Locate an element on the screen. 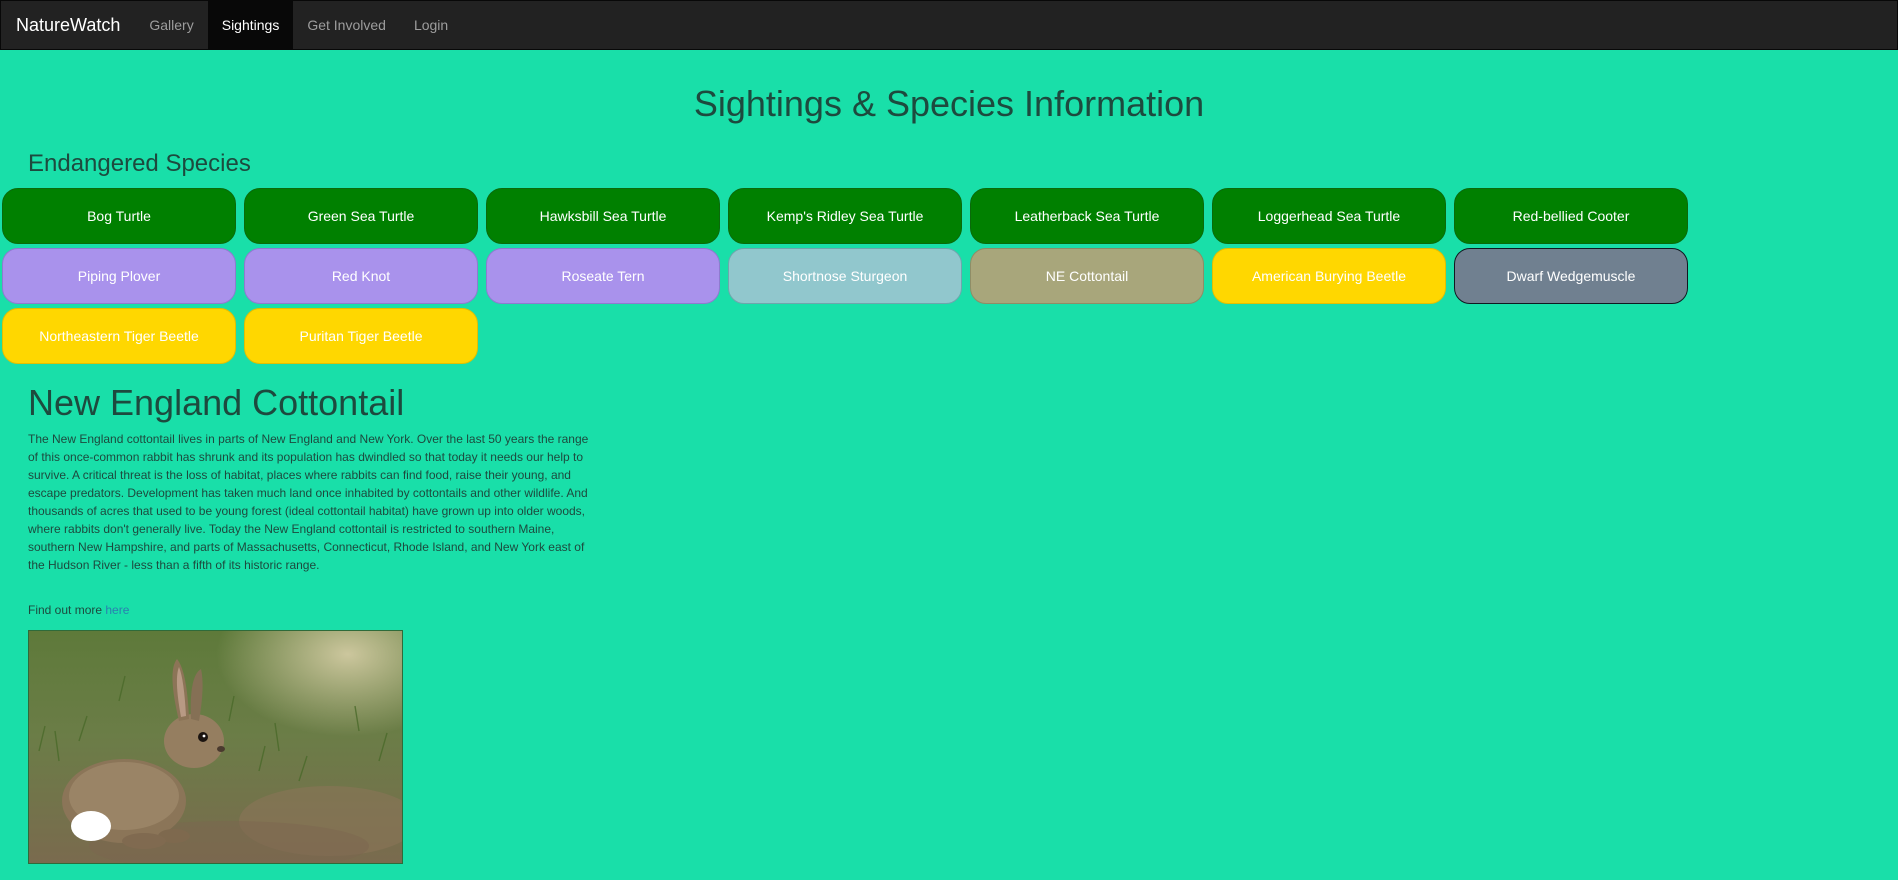 This screenshot has width=1898, height=880. species-button-hawksbill-sea-turtle: Hawksbill Sea Turtle is located at coordinates (603, 216).